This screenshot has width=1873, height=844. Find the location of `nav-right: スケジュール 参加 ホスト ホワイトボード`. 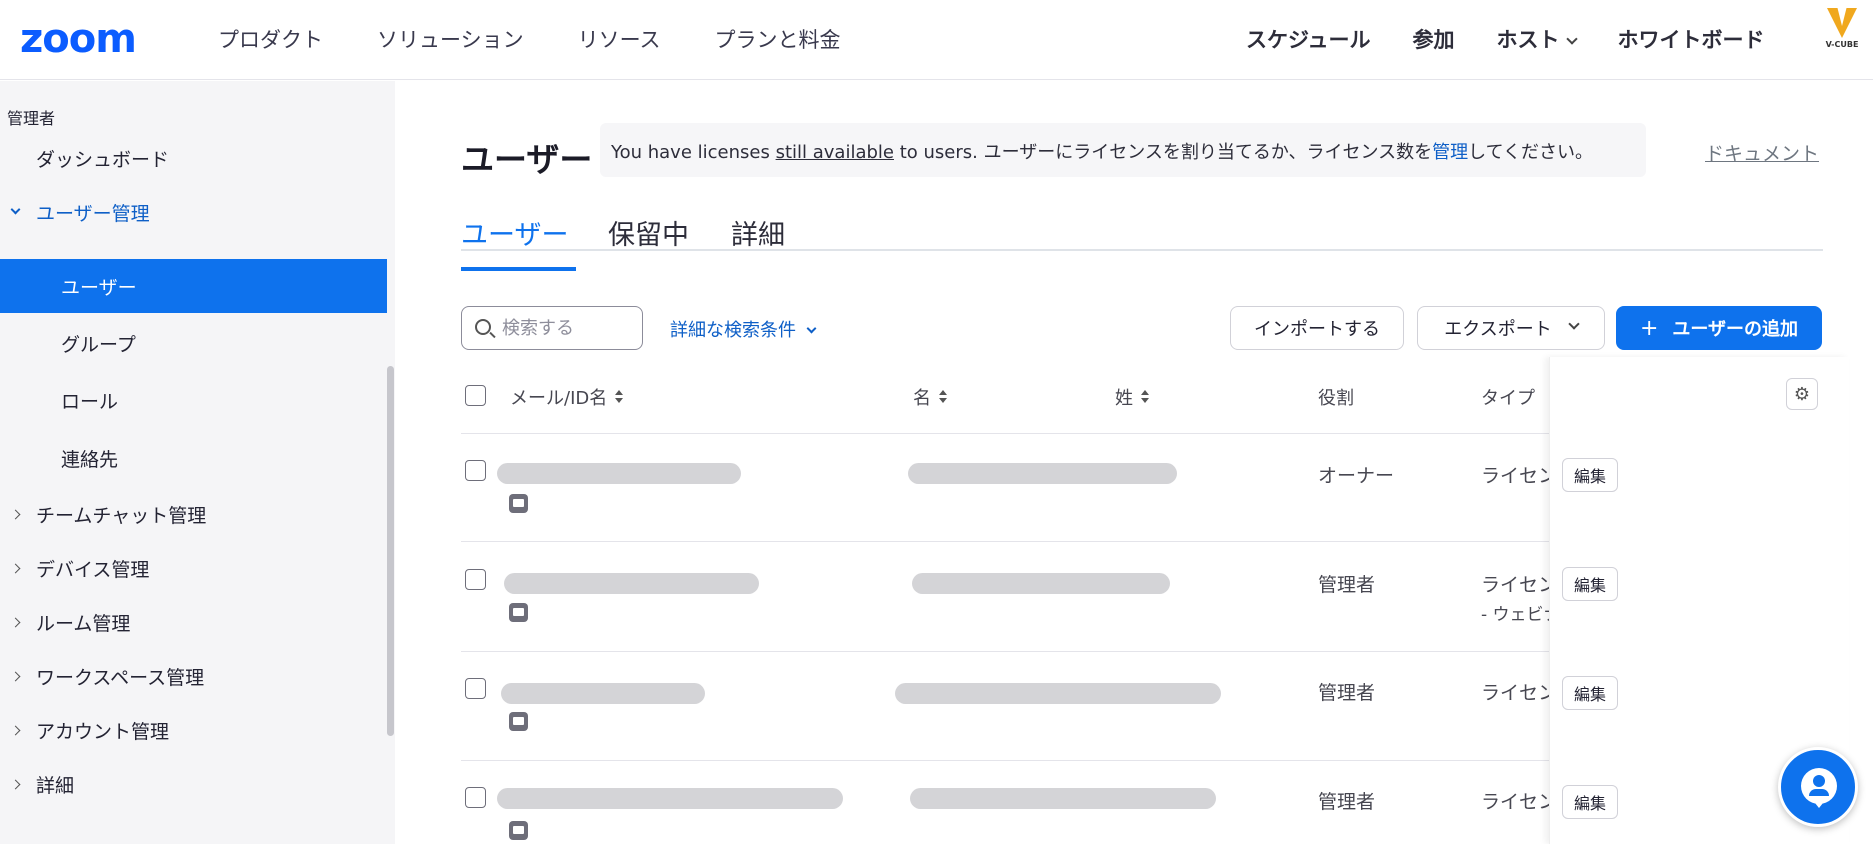

nav-right: スケジュール 参加 ホスト ホワイトボード is located at coordinates (1505, 39).